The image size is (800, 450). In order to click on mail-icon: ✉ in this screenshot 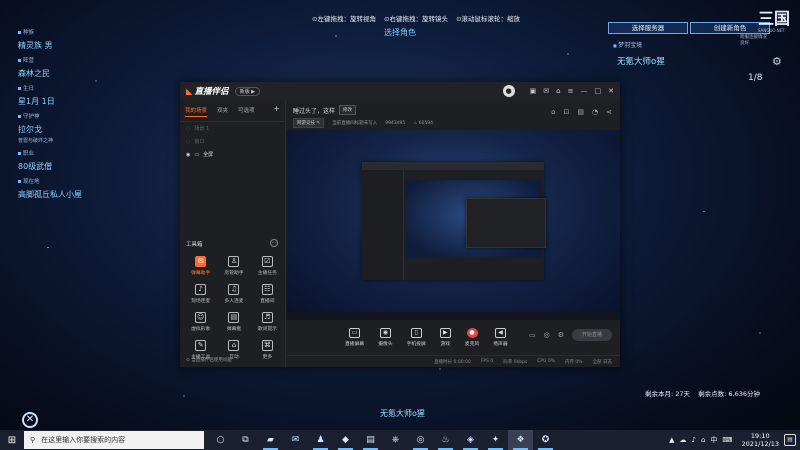, I will do `click(295, 440)`.